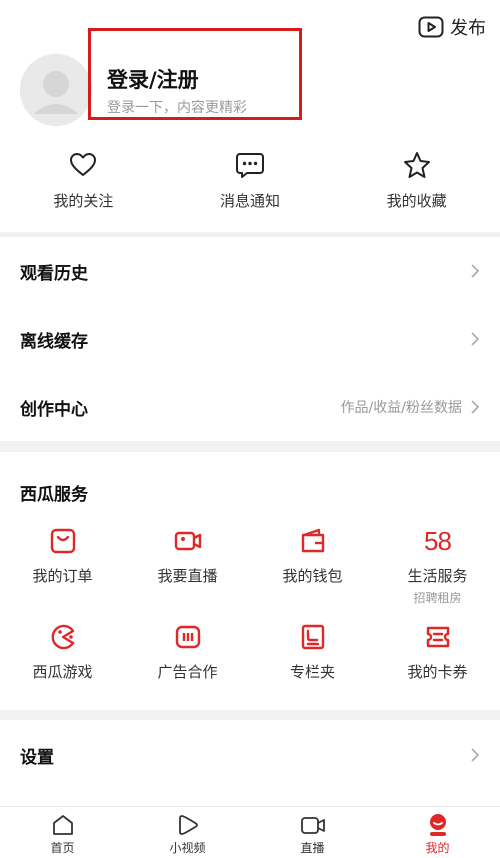 The image size is (500, 858). What do you see at coordinates (188, 825) in the screenshot?
I see `play-icon` at bounding box center [188, 825].